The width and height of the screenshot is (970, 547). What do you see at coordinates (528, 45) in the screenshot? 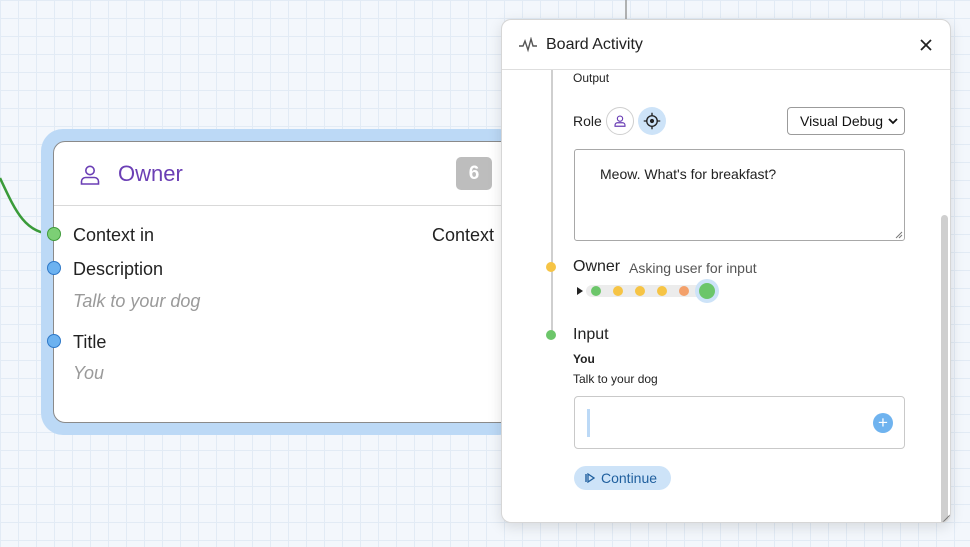
I see `activity-pulse-icon` at bounding box center [528, 45].